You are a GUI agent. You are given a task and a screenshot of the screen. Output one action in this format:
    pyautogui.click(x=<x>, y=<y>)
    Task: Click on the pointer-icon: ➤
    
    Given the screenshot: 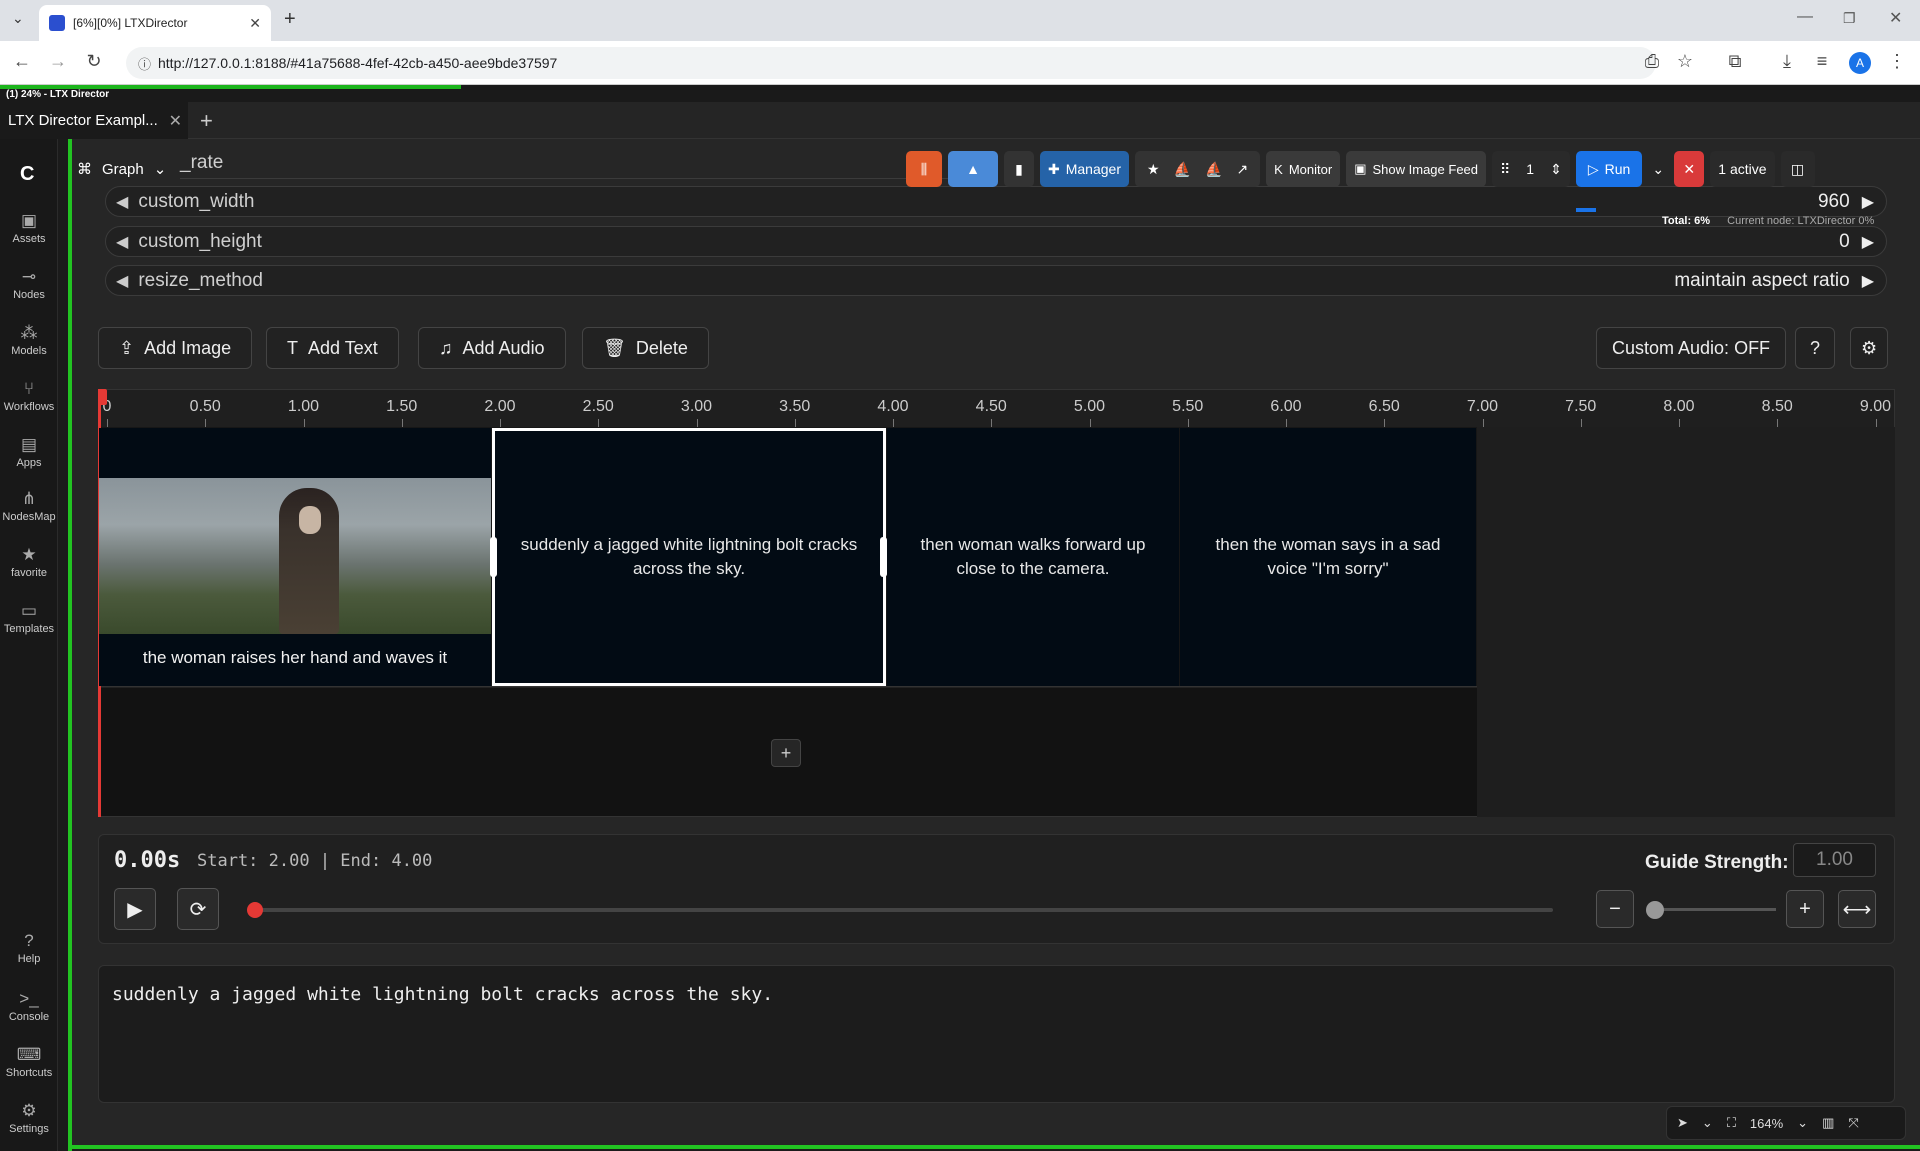 What is the action you would take?
    pyautogui.click(x=1682, y=1123)
    